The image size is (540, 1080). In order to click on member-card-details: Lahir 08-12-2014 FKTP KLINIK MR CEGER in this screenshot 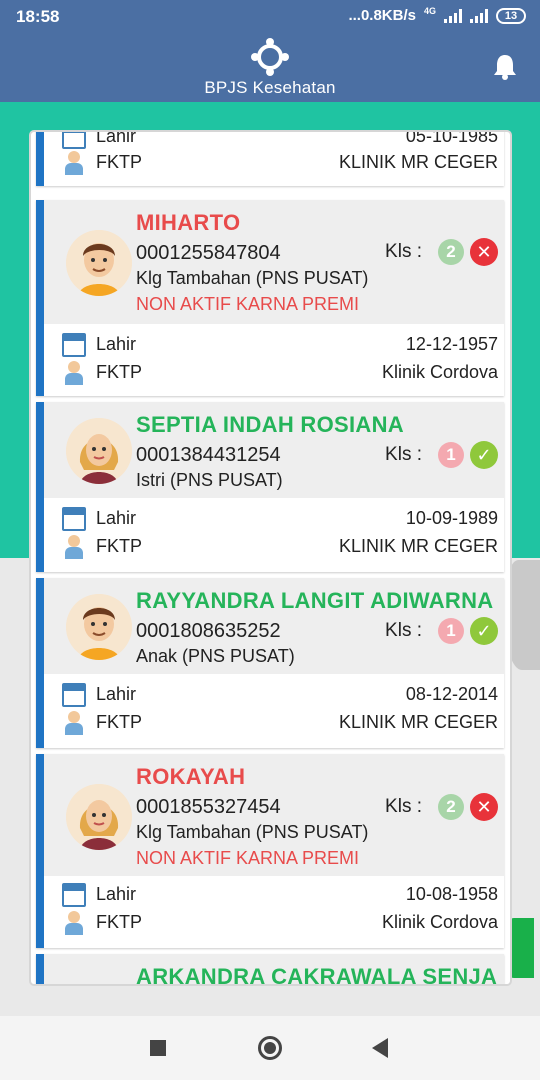, I will do `click(274, 709)`.